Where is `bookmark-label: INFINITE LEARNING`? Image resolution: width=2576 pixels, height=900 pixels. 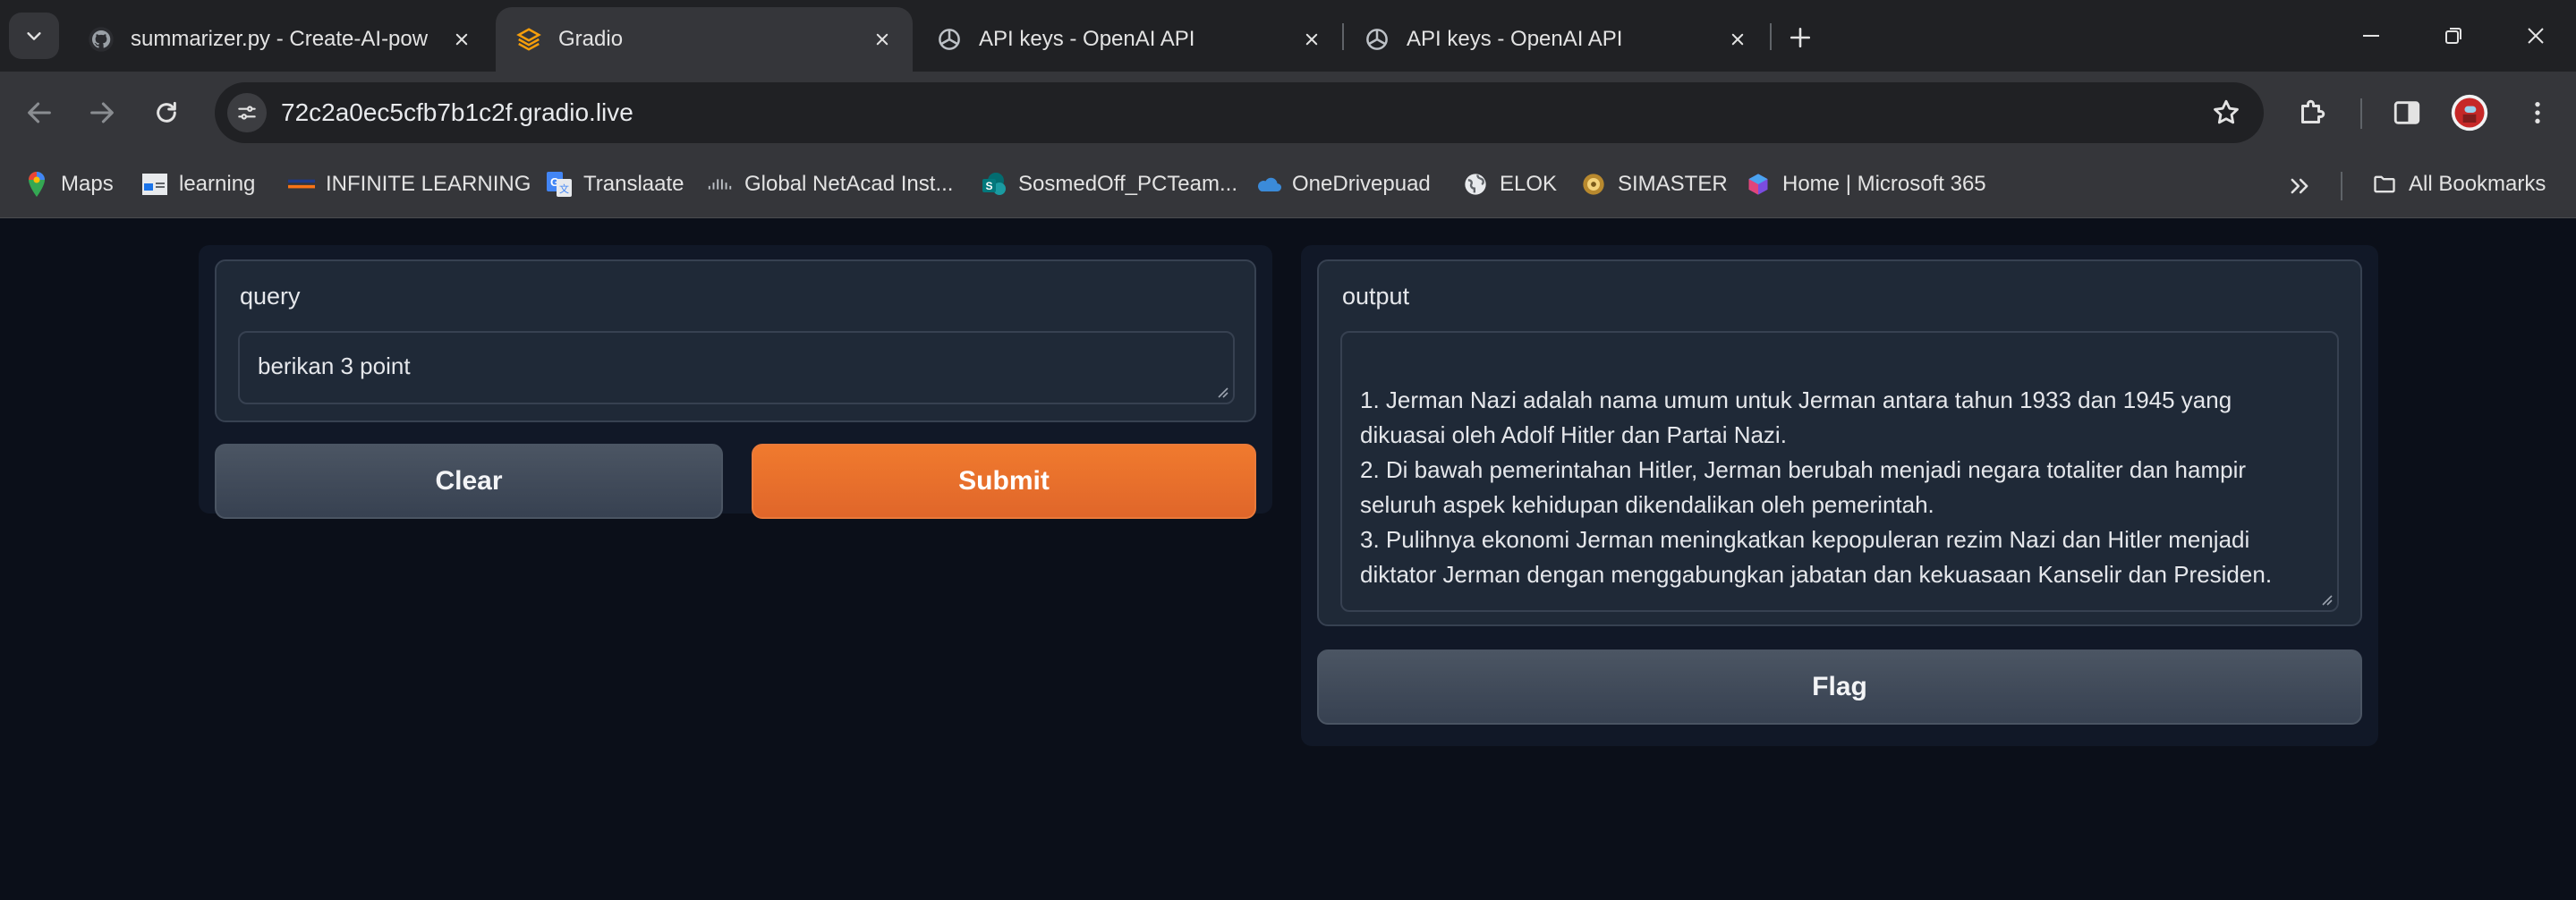 bookmark-label: INFINITE LEARNING is located at coordinates (428, 184).